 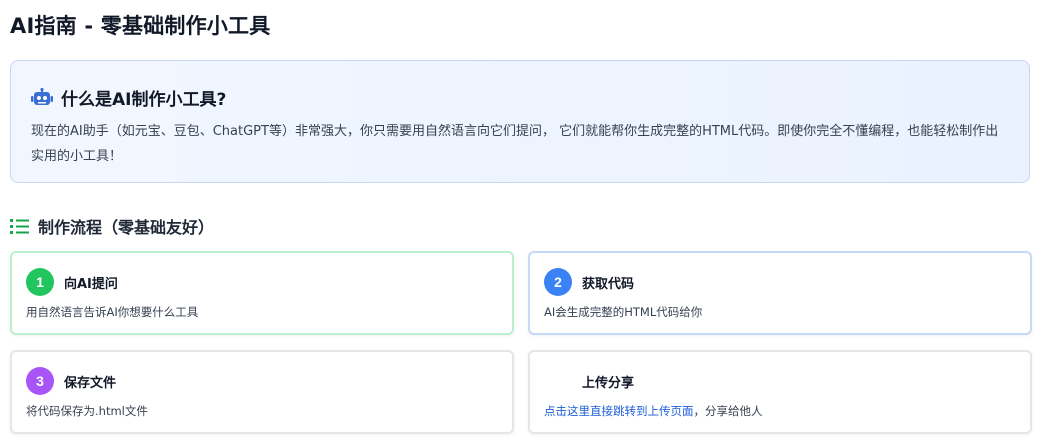 What do you see at coordinates (112, 312) in the screenshot?
I see `step-description: 用自然语言告诉AI你想要什么工具` at bounding box center [112, 312].